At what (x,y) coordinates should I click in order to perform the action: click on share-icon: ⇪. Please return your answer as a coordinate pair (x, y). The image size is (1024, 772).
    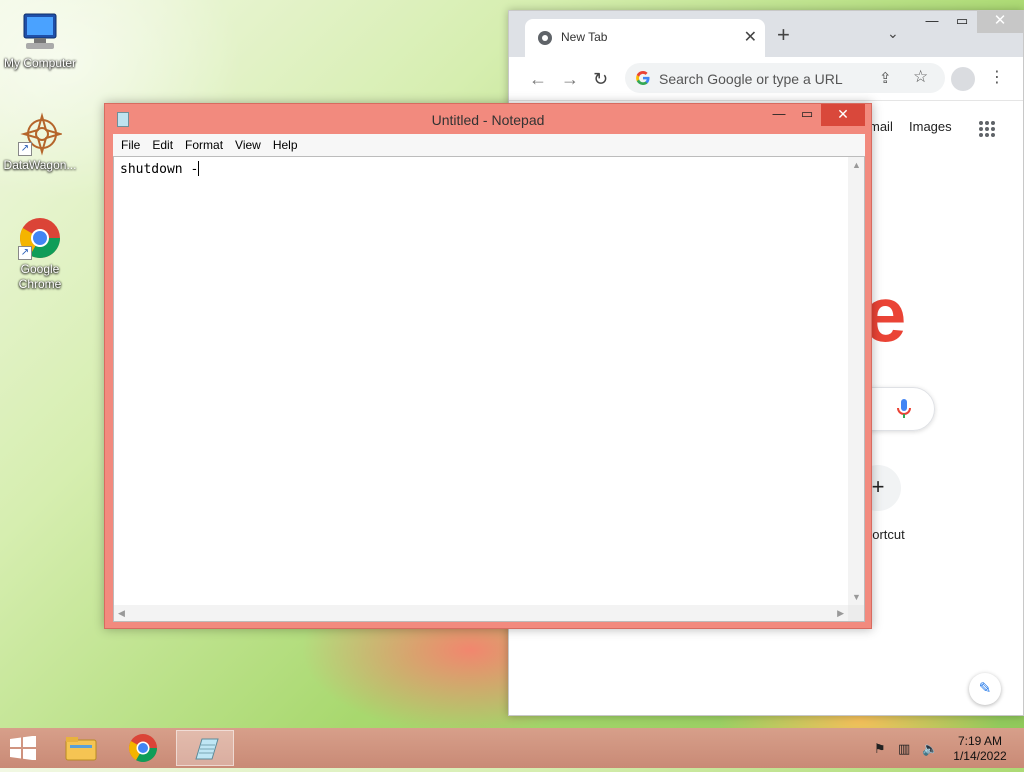
    Looking at the image, I should click on (885, 78).